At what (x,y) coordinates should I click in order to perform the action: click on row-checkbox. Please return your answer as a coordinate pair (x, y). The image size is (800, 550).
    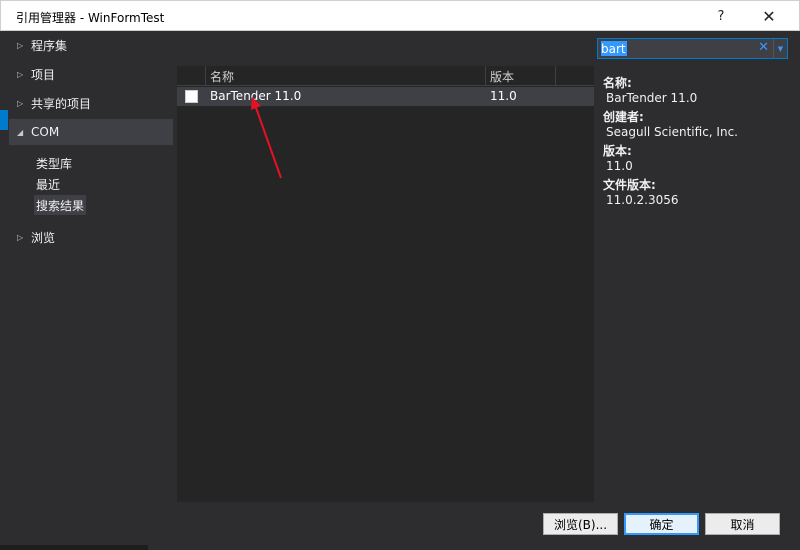
    Looking at the image, I should click on (191, 96).